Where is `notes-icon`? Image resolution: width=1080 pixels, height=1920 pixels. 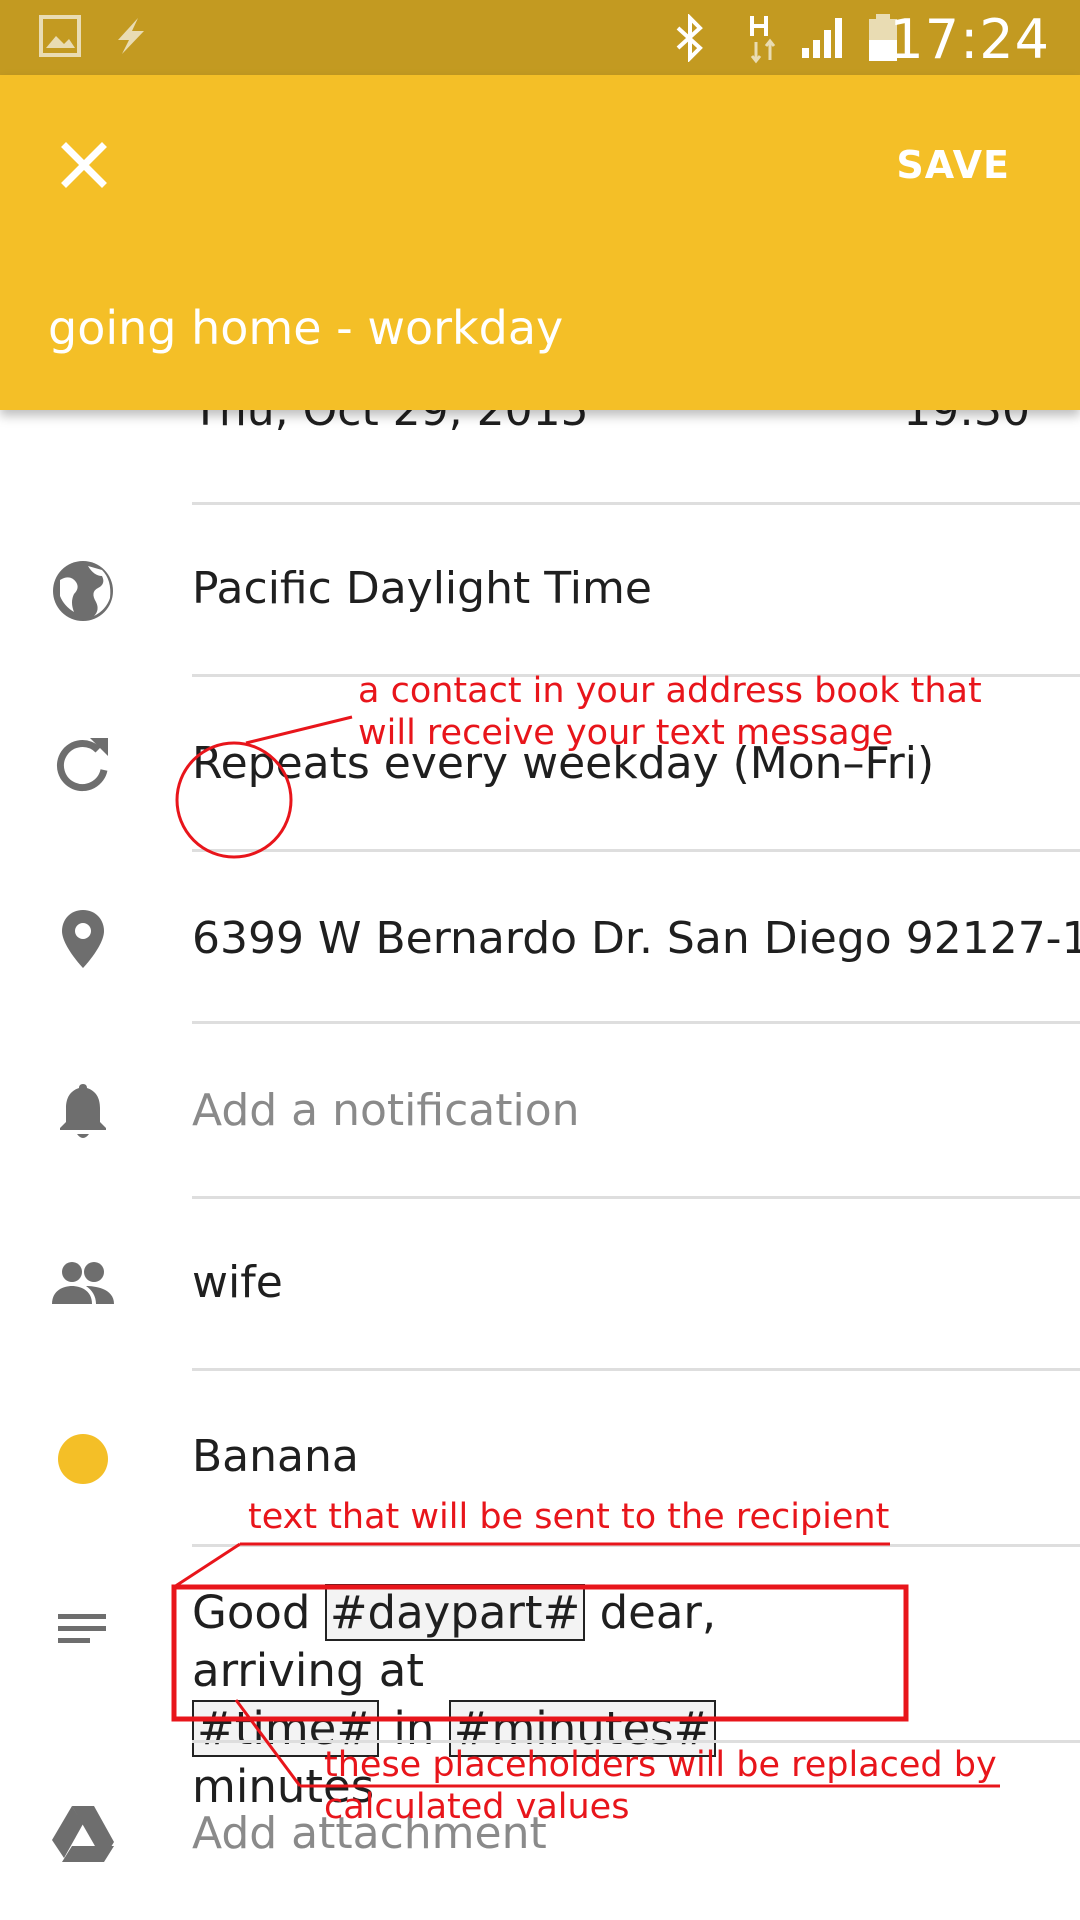 notes-icon is located at coordinates (82, 1628).